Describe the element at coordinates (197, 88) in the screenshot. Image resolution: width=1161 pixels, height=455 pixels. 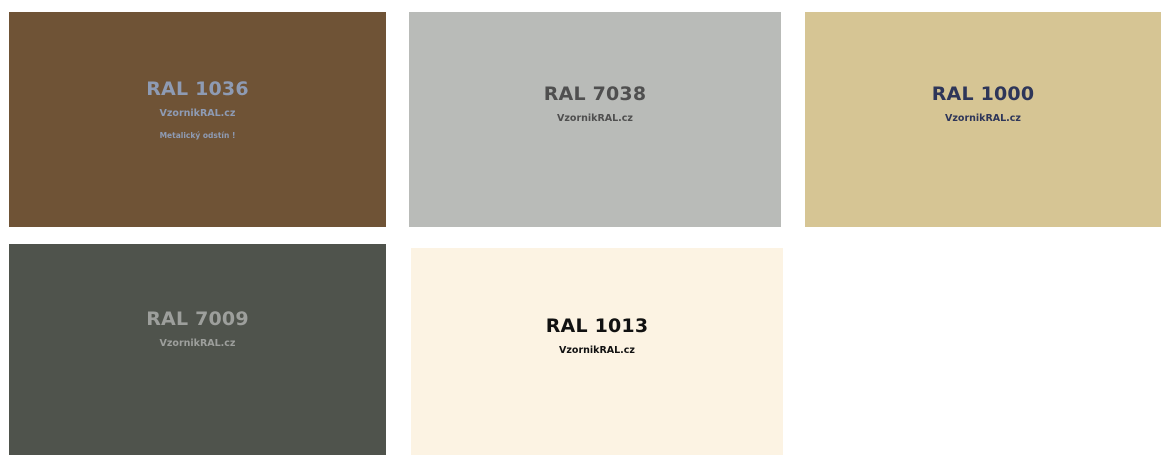
I see `ral-code: RAL 1036` at that location.